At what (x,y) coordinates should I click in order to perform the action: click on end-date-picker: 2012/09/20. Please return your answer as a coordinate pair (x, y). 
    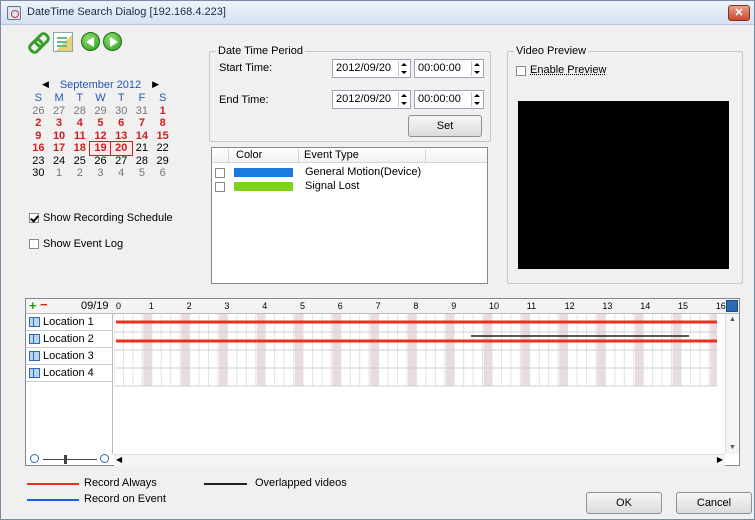
    Looking at the image, I should click on (371, 99).